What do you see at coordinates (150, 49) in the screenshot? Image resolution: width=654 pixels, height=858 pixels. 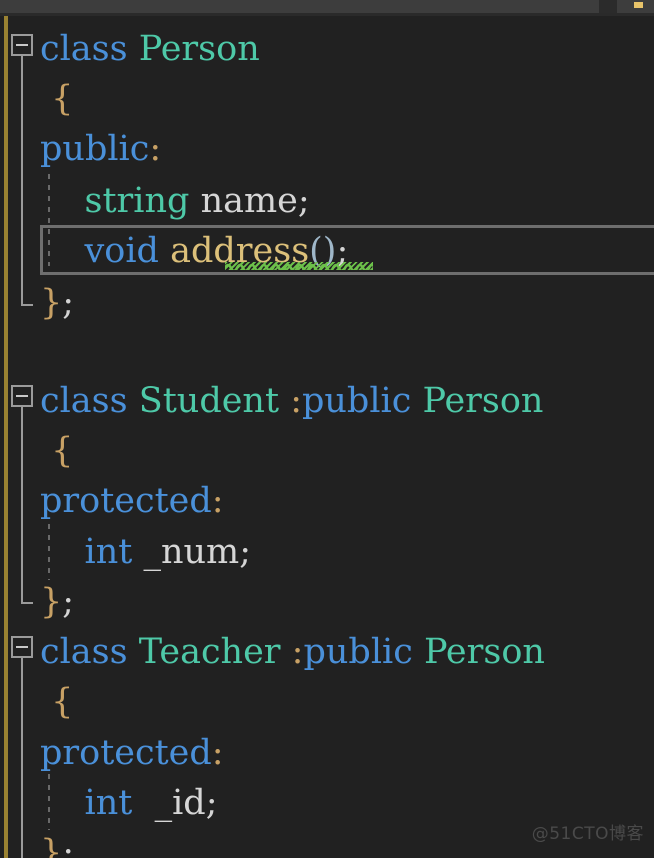 I see `code-line-text: class Person` at bounding box center [150, 49].